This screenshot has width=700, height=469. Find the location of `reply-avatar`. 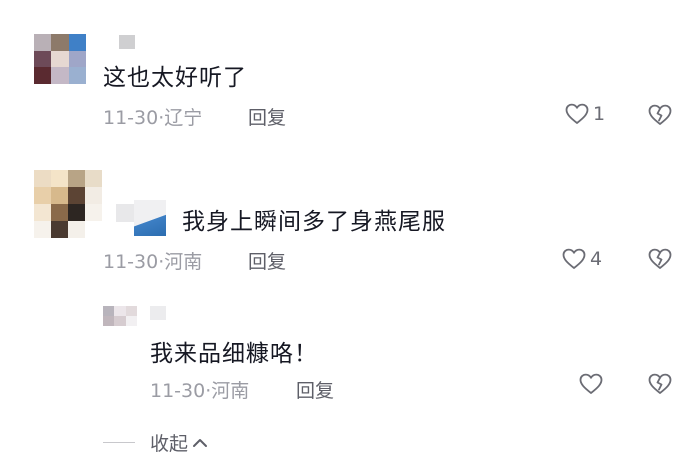

reply-avatar is located at coordinates (120, 316).